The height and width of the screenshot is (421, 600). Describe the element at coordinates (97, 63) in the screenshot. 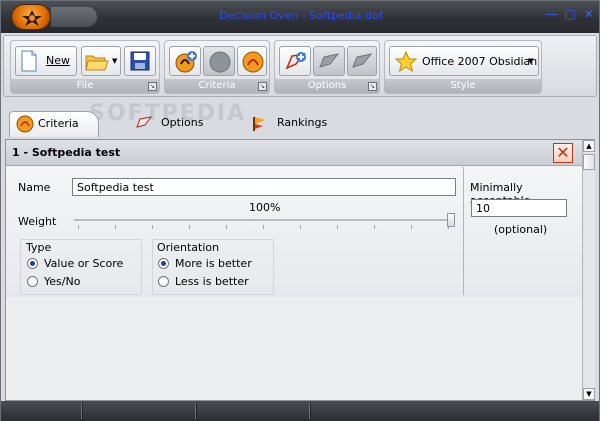

I see `folder-icon` at that location.